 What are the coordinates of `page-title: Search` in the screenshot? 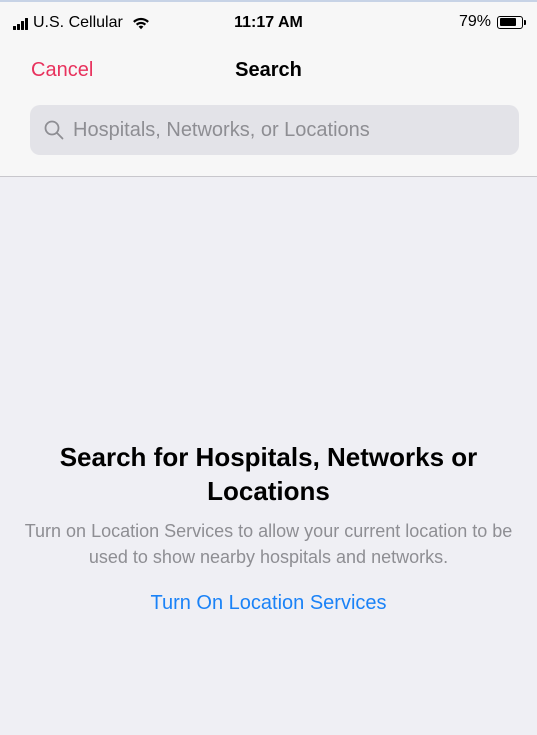 It's located at (268, 70).